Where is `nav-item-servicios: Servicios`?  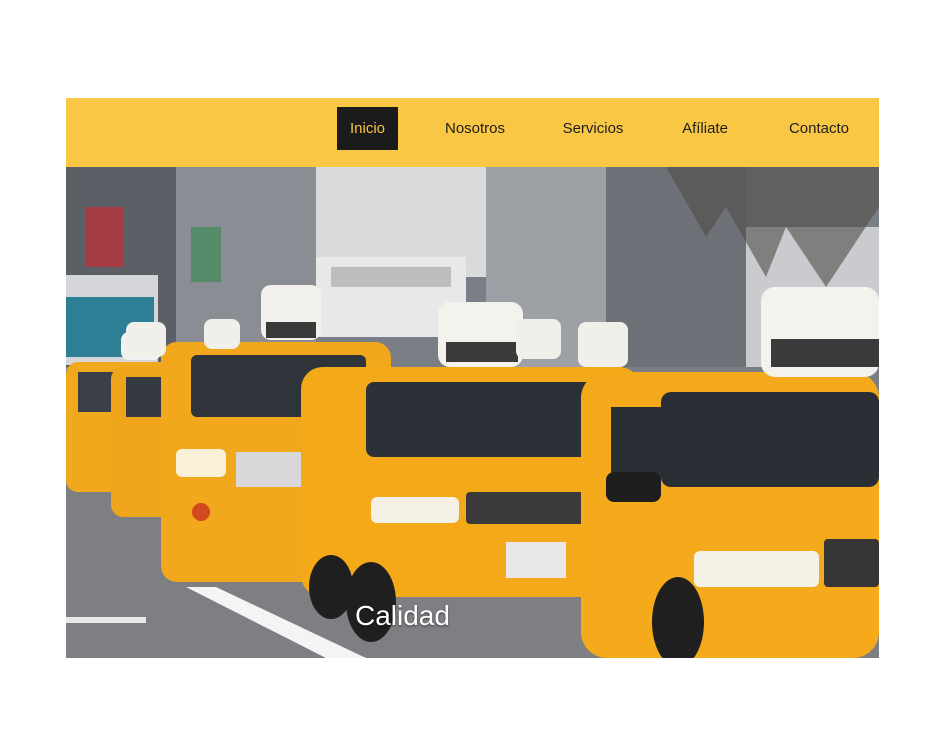 nav-item-servicios: Servicios is located at coordinates (593, 128).